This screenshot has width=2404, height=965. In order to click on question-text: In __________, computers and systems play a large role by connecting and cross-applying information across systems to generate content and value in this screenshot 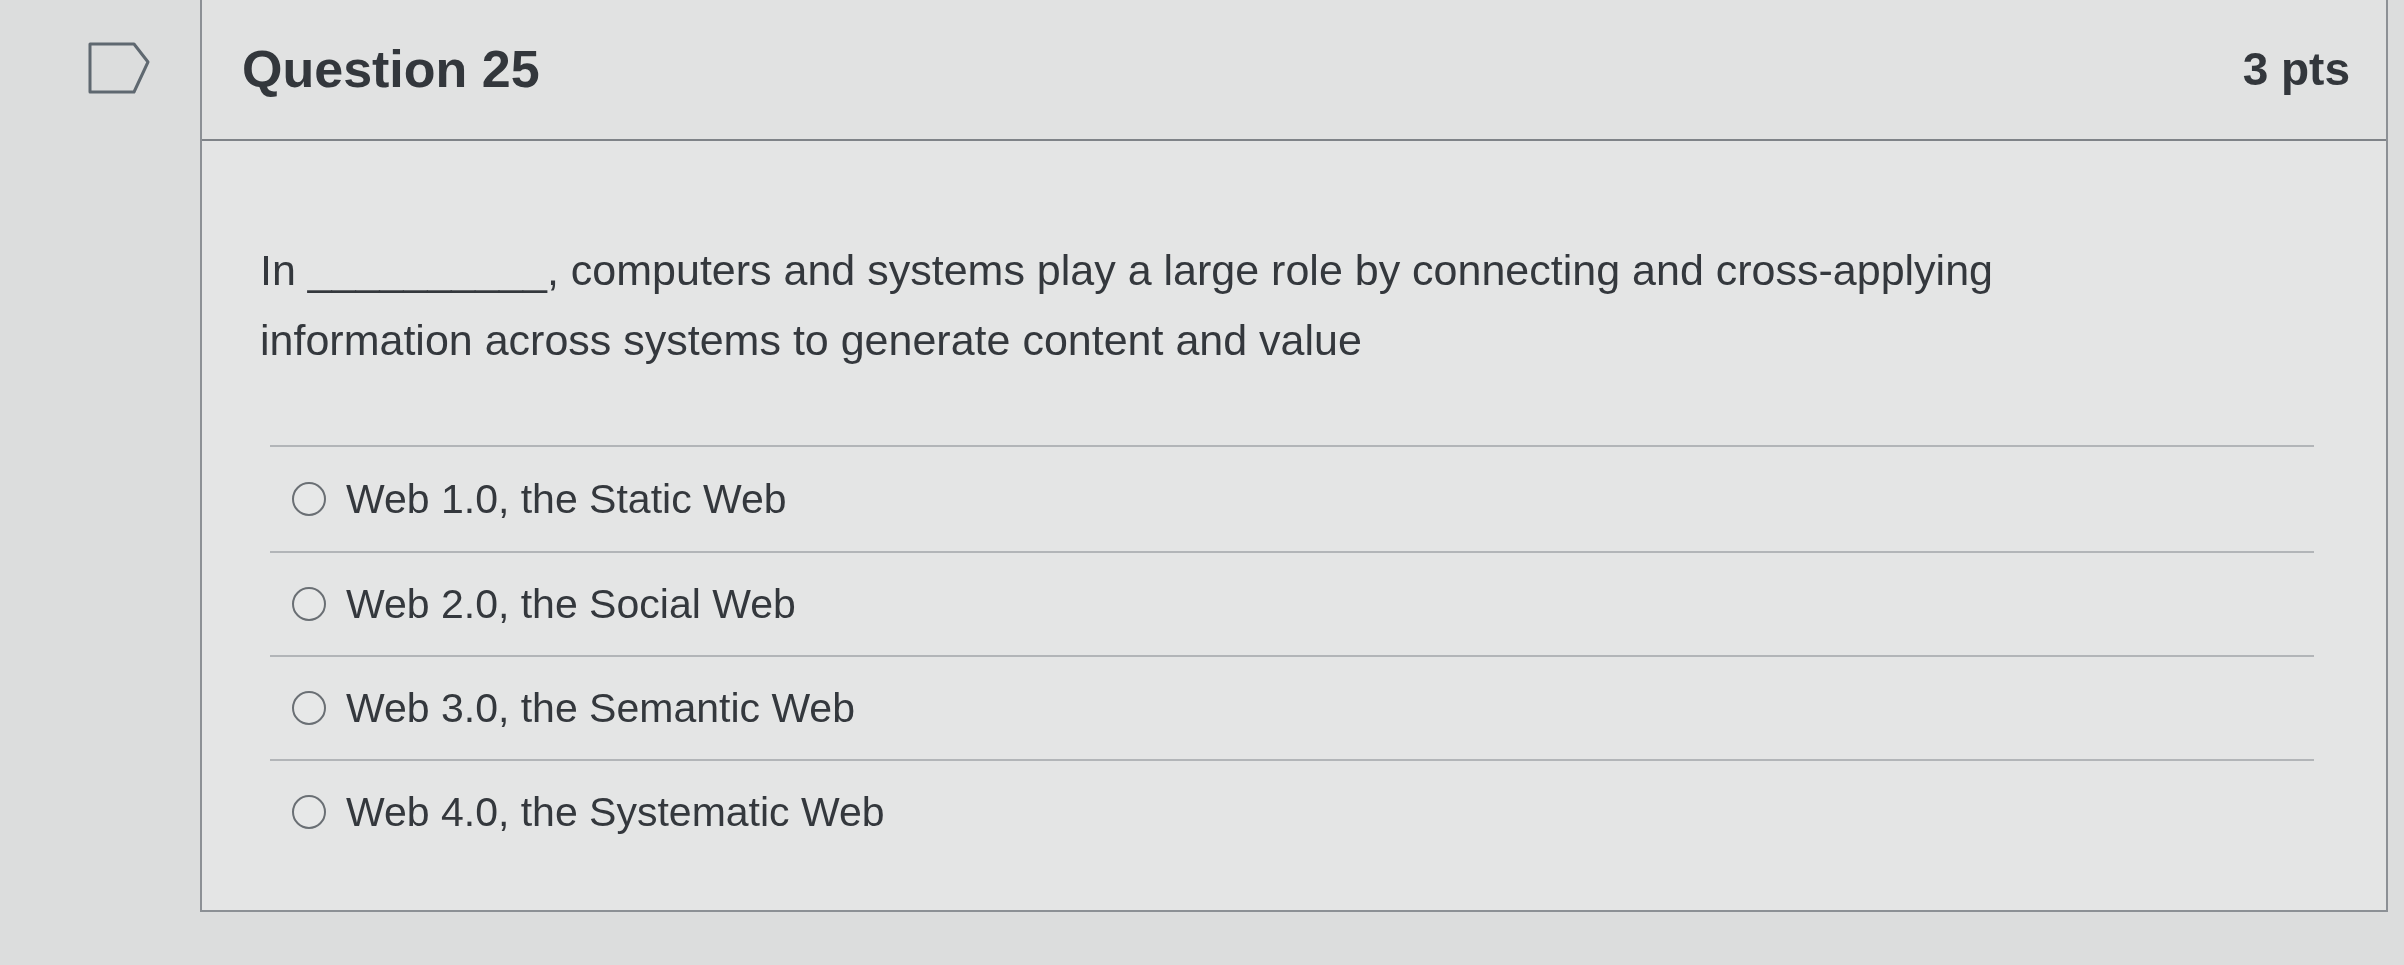, I will do `click(1127, 305)`.